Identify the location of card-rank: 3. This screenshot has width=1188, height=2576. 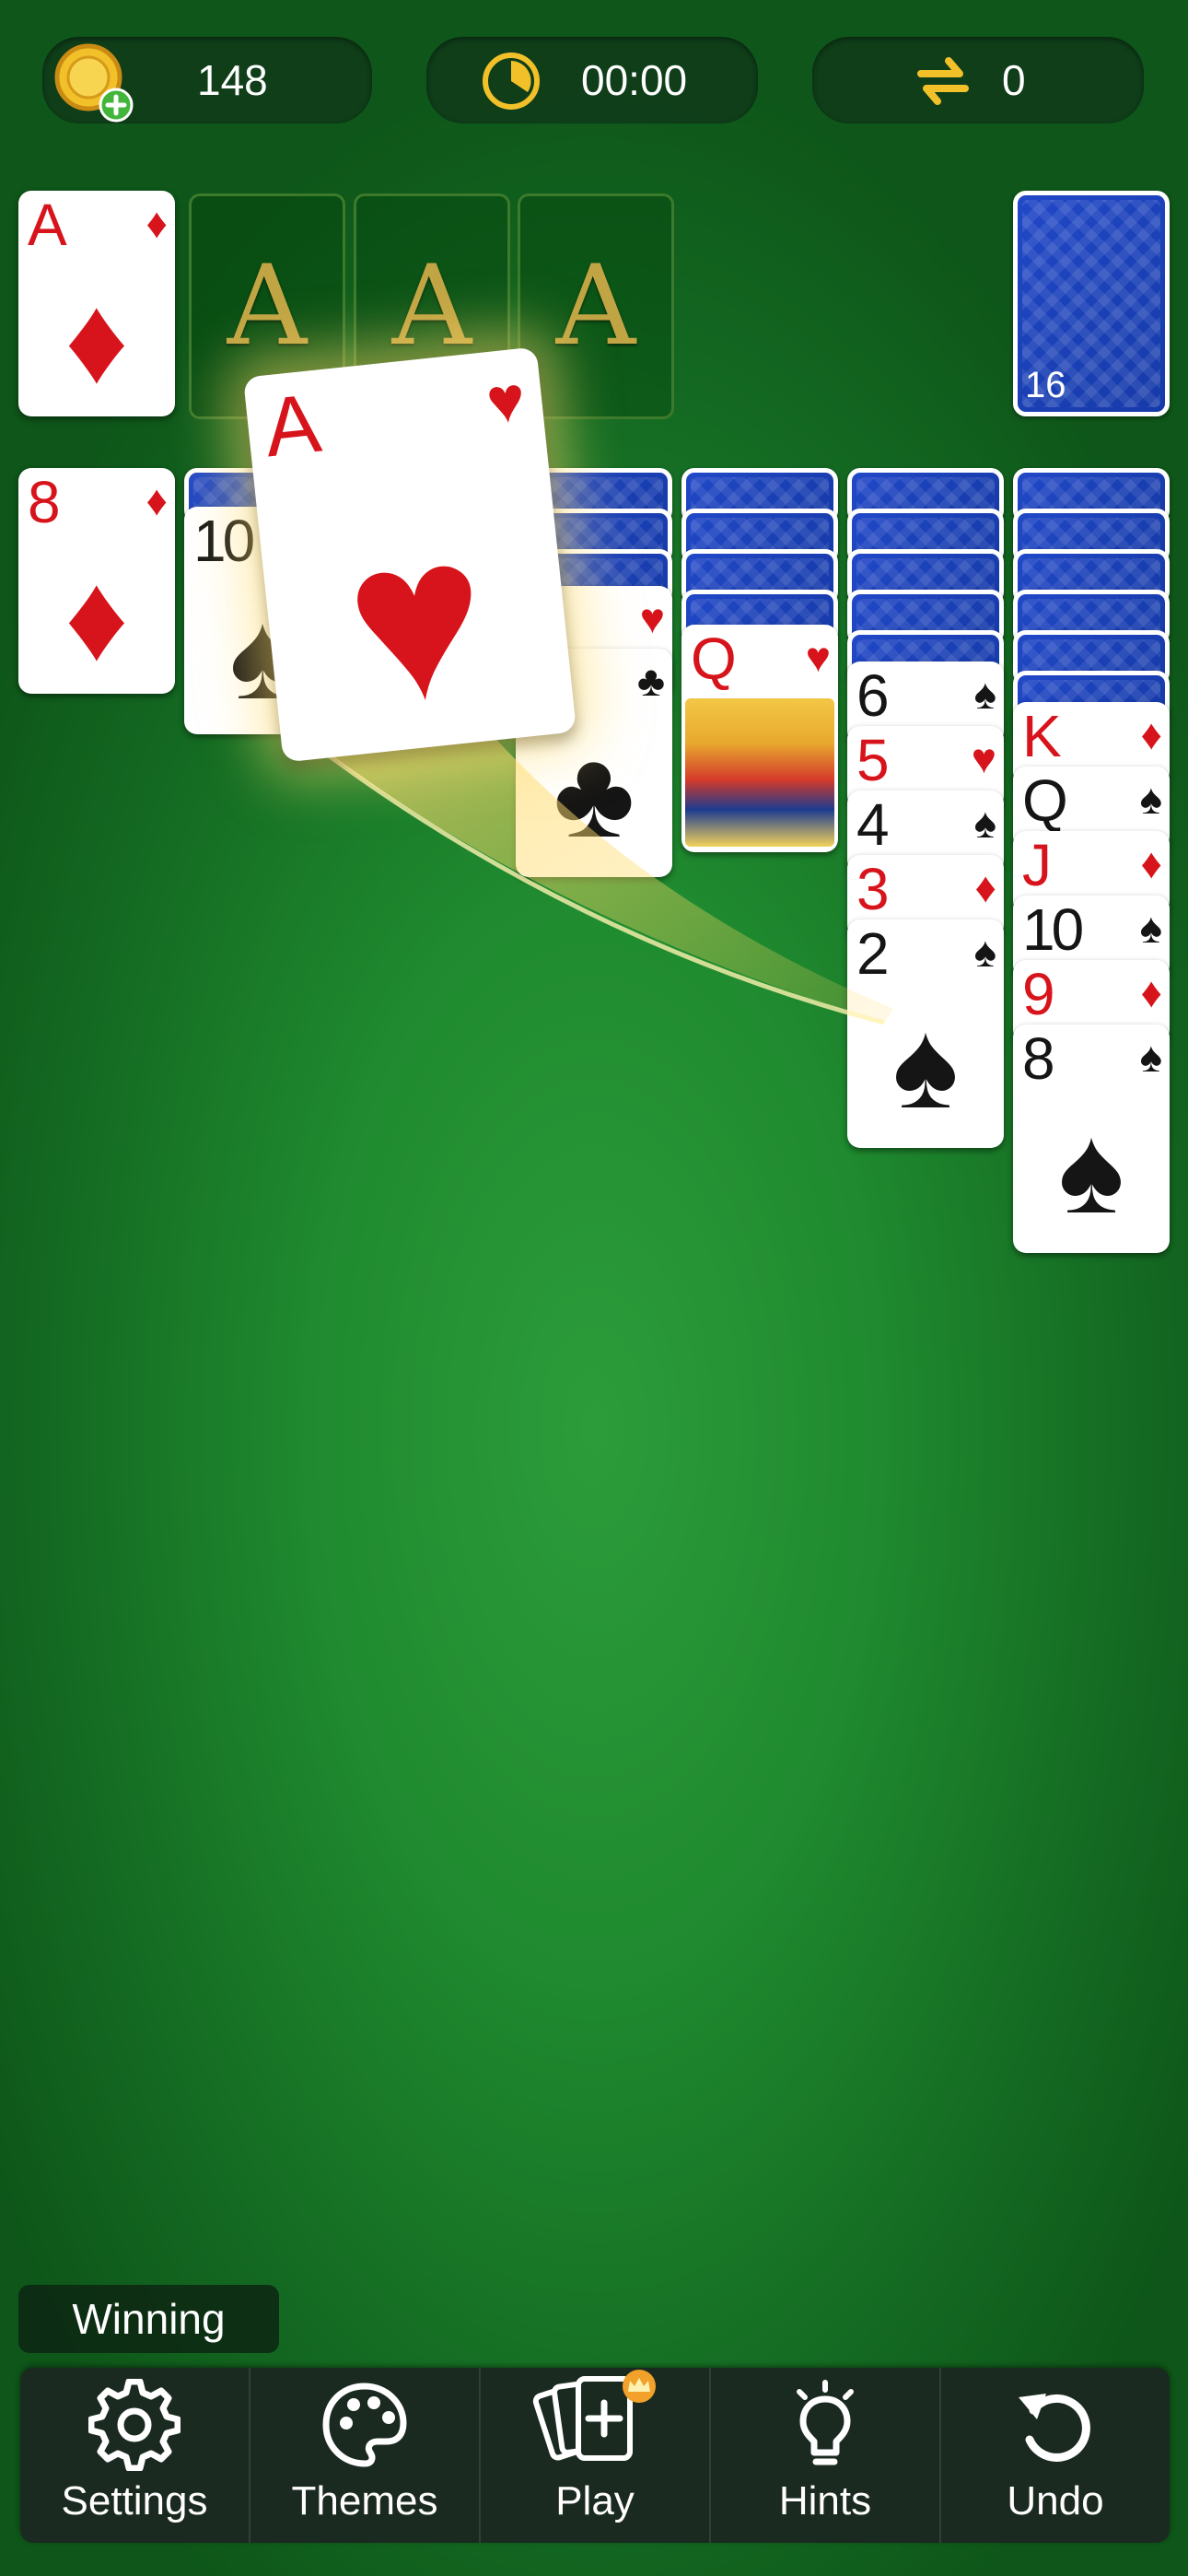
(873, 889).